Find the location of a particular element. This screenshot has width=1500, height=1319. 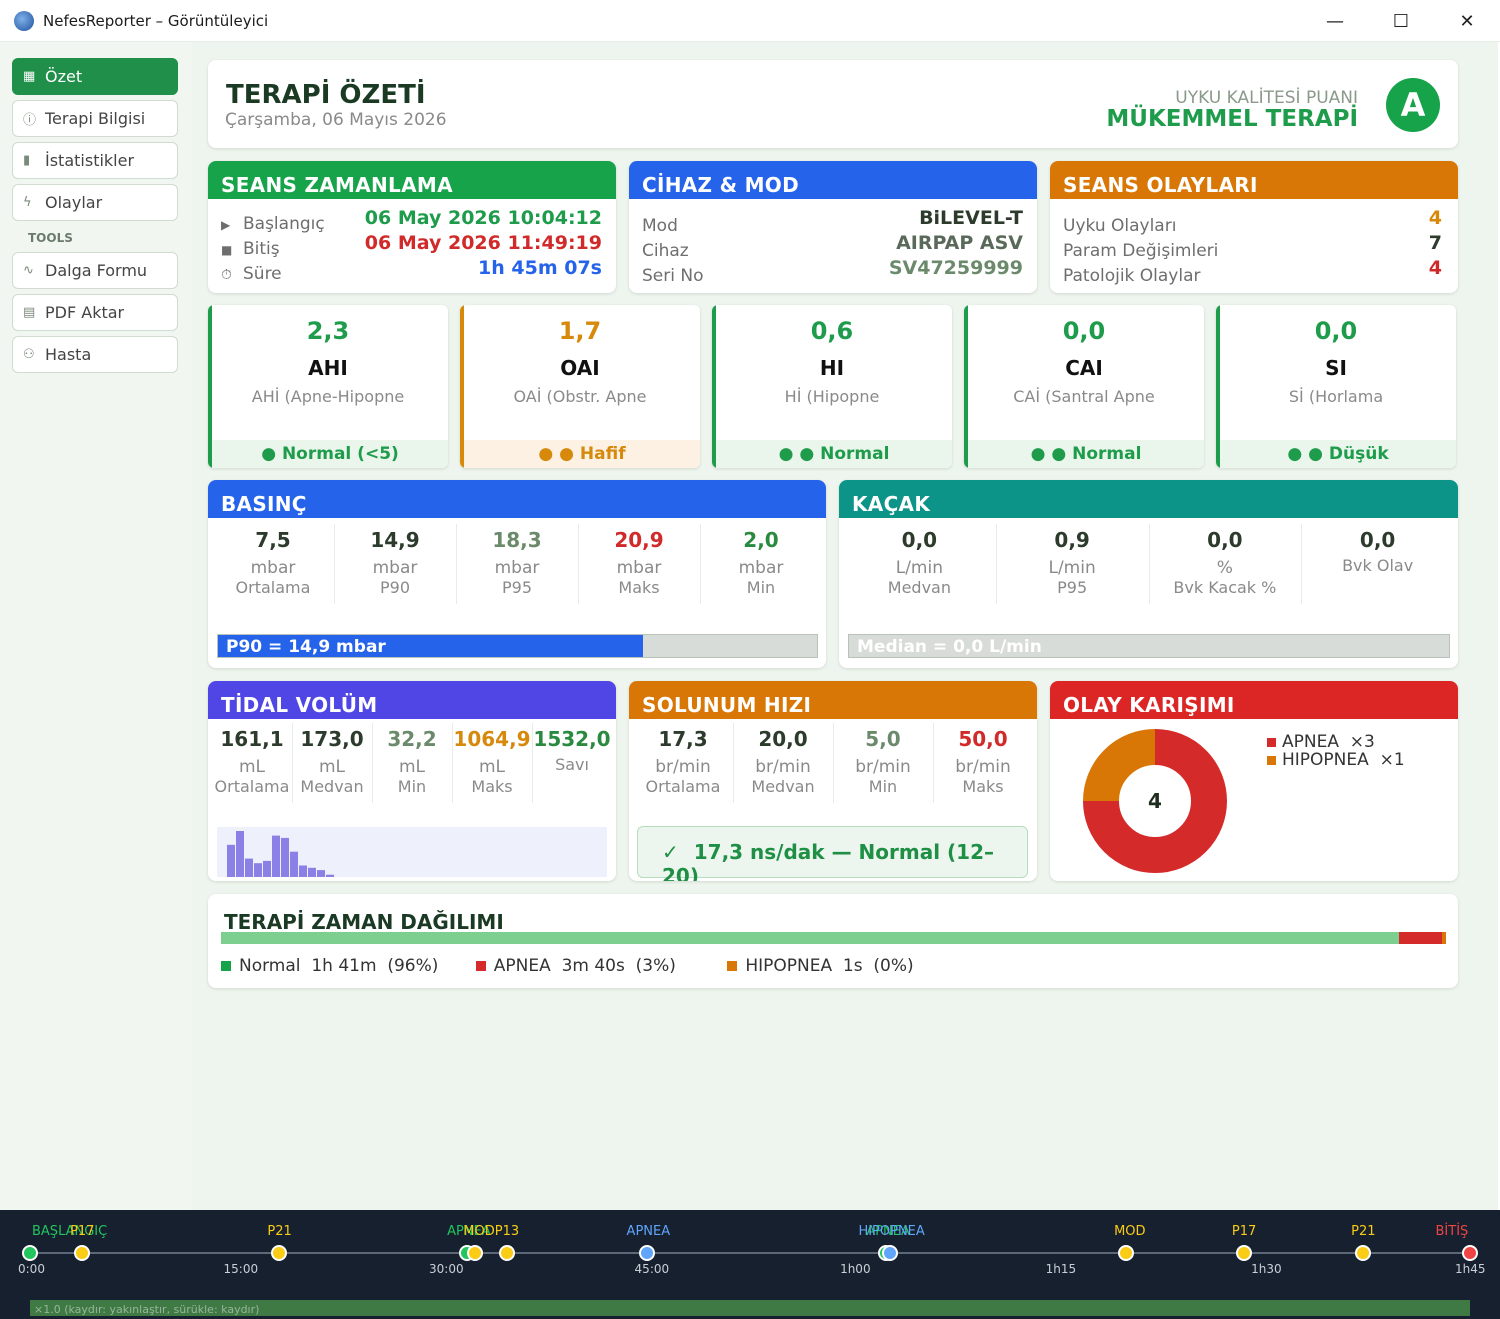

resp-rate-title: SOLUNUM HIZI is located at coordinates (833, 700).